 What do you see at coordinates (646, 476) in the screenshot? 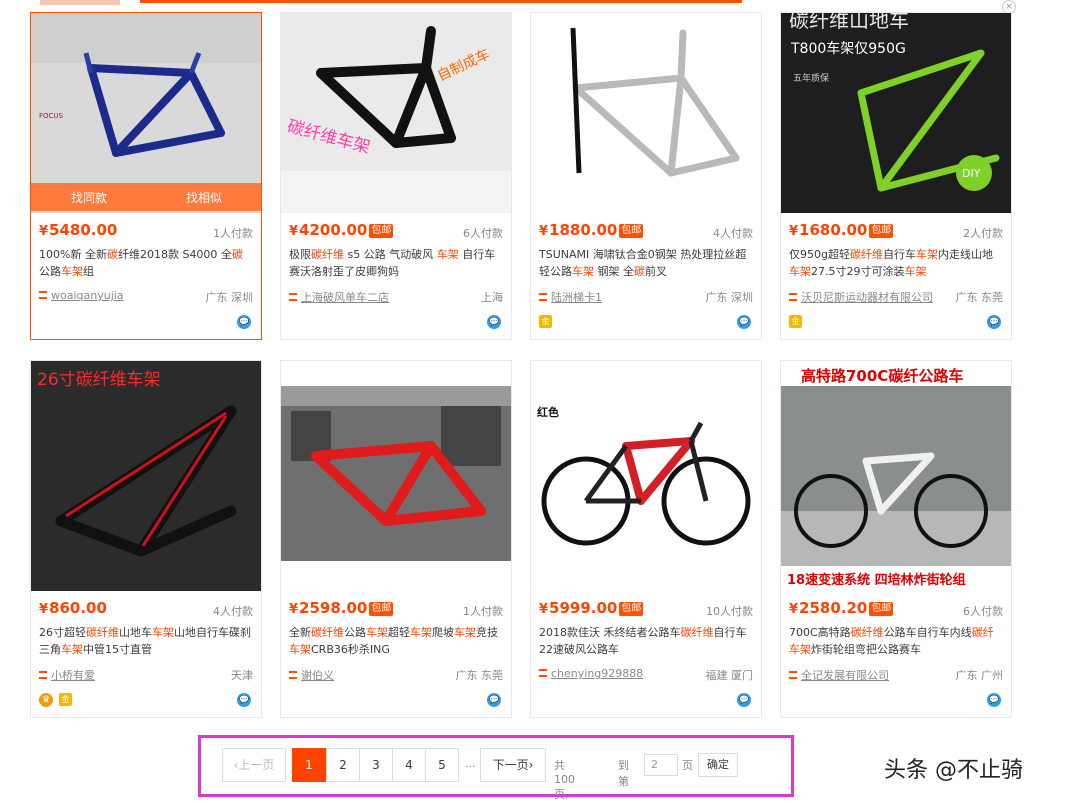
I see `product-image: 红色` at bounding box center [646, 476].